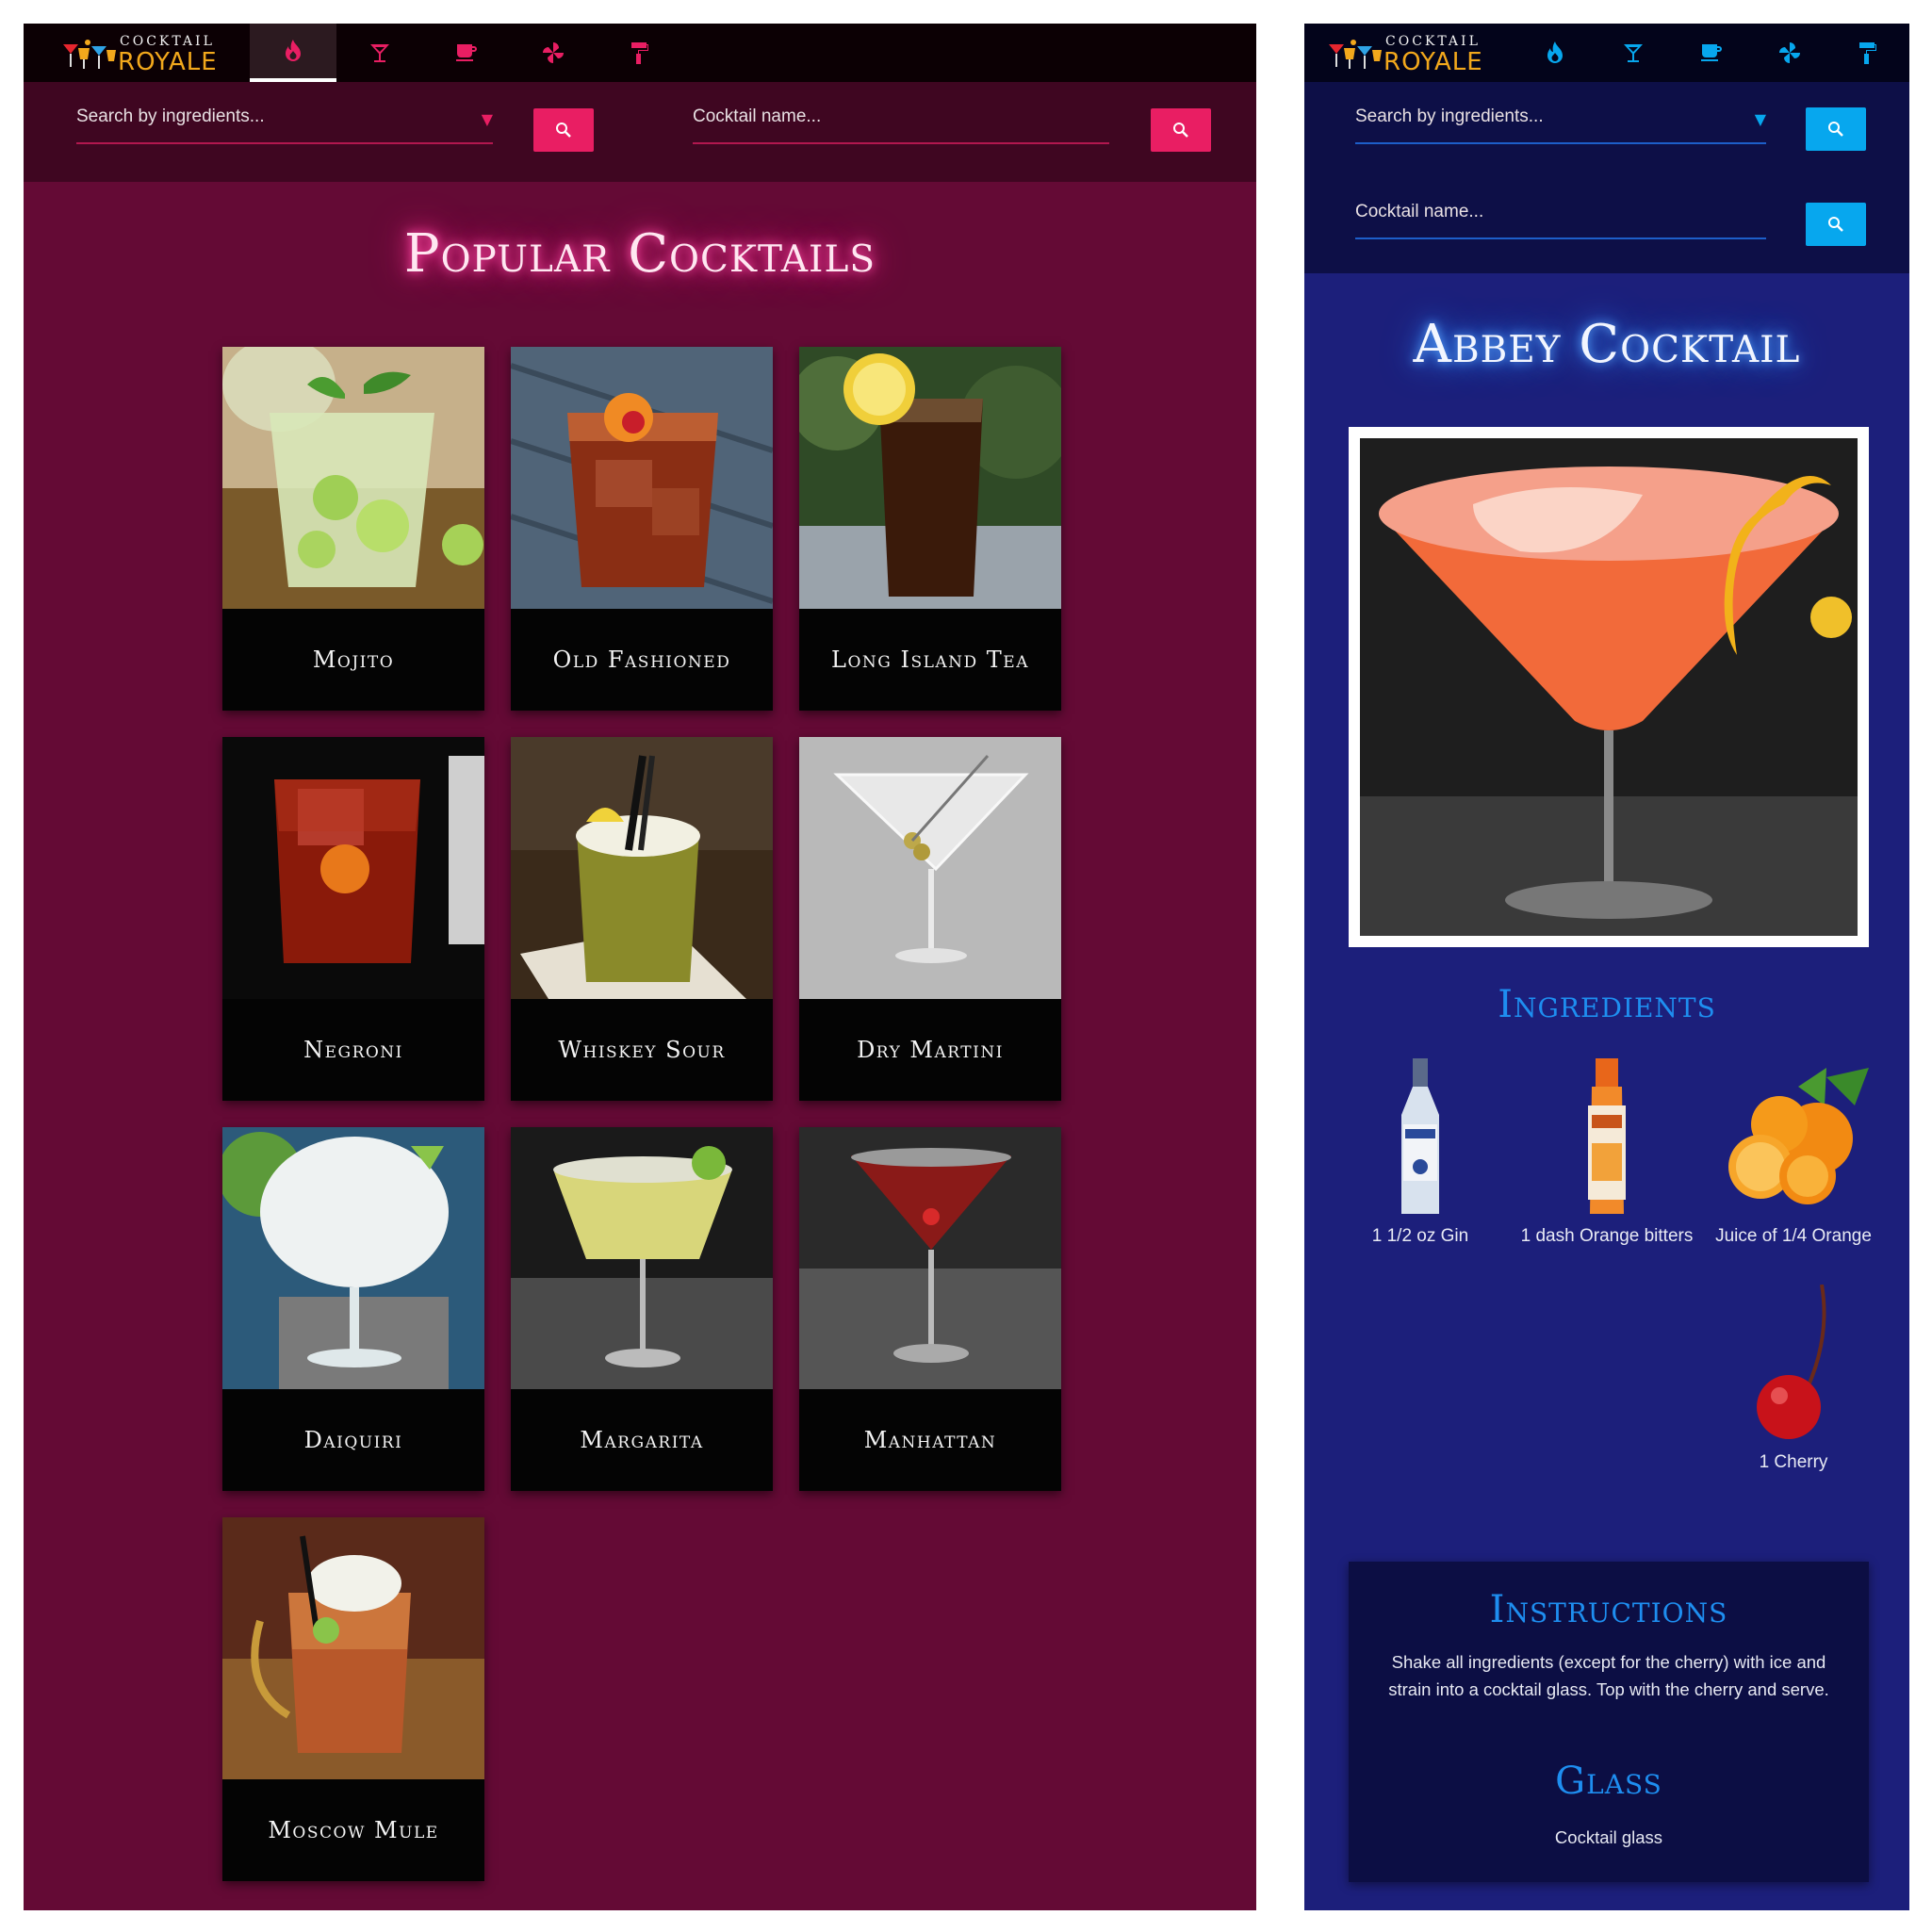 The width and height of the screenshot is (1932, 1932). I want to click on orange-icon, so click(1798, 1135).